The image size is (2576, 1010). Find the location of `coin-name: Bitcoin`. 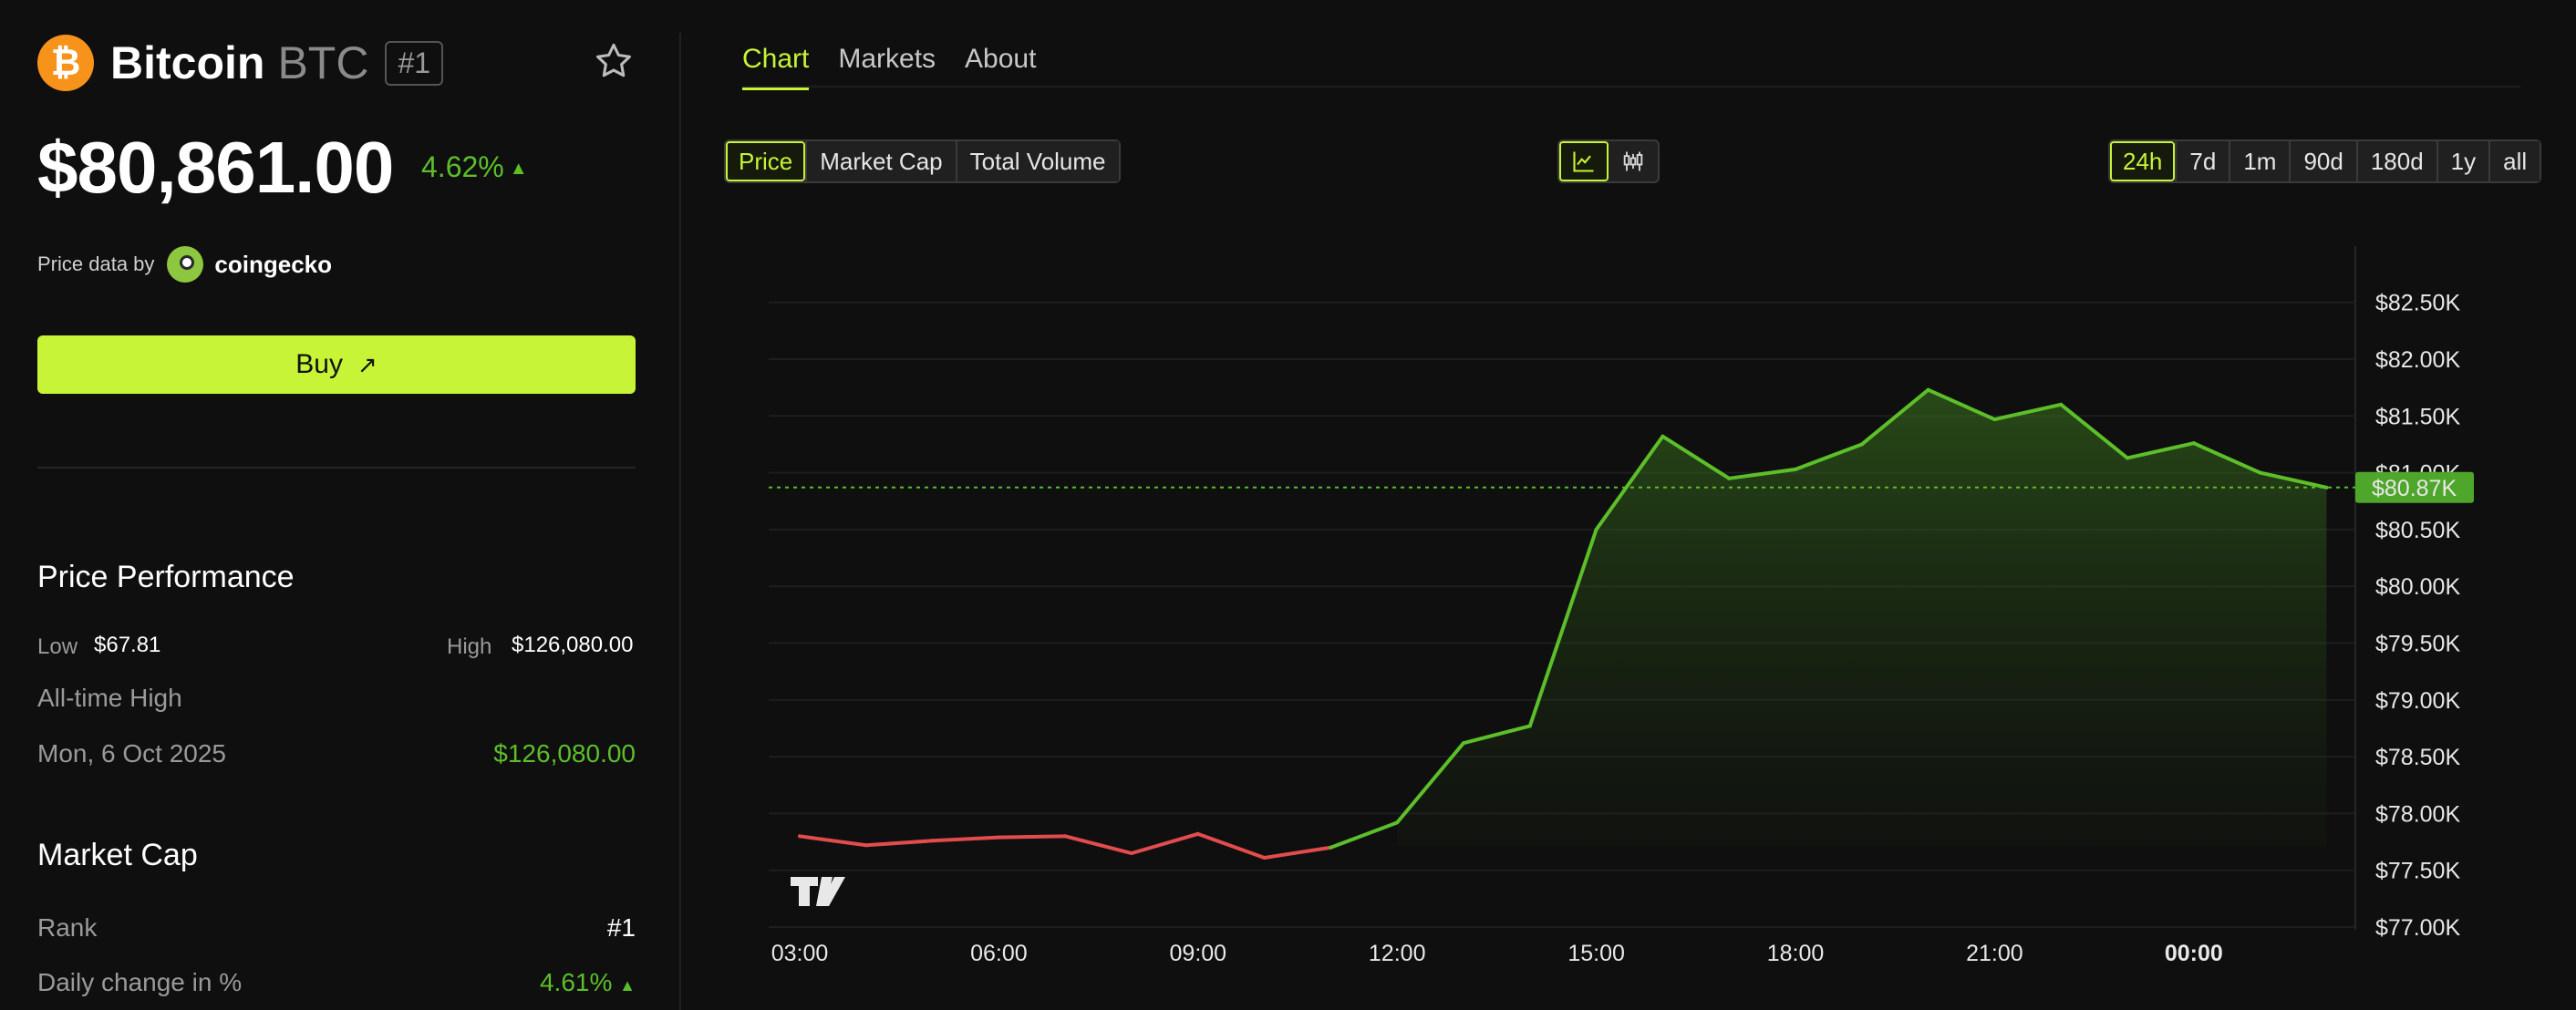

coin-name: Bitcoin is located at coordinates (187, 63).